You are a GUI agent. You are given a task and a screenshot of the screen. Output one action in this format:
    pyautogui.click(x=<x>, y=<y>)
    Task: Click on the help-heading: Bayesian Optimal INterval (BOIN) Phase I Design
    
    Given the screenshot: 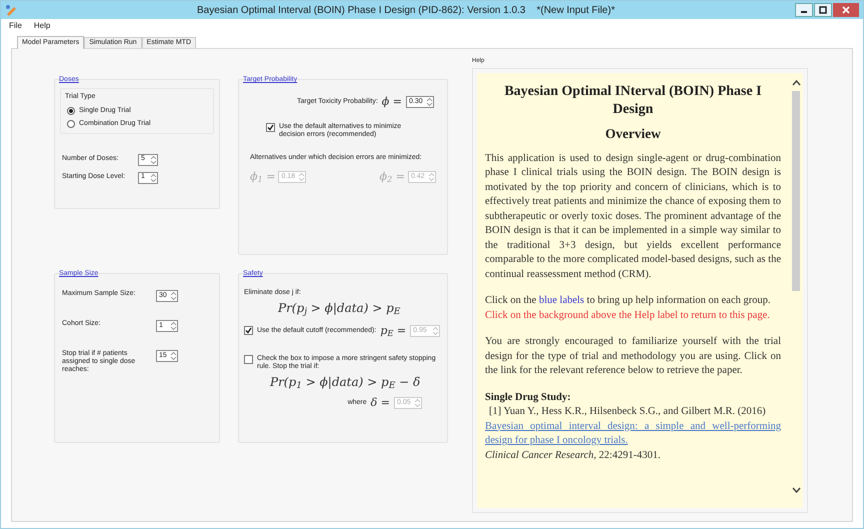 What is the action you would take?
    pyautogui.click(x=633, y=101)
    